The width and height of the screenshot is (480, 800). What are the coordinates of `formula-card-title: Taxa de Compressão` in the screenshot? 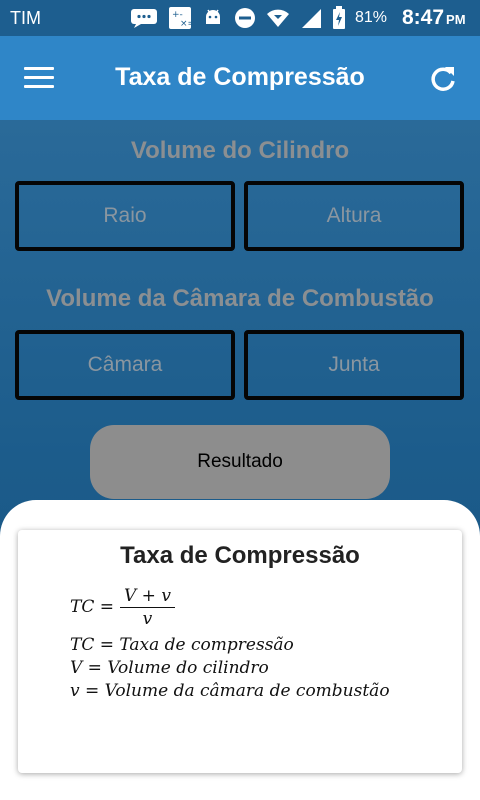 It's located at (240, 555).